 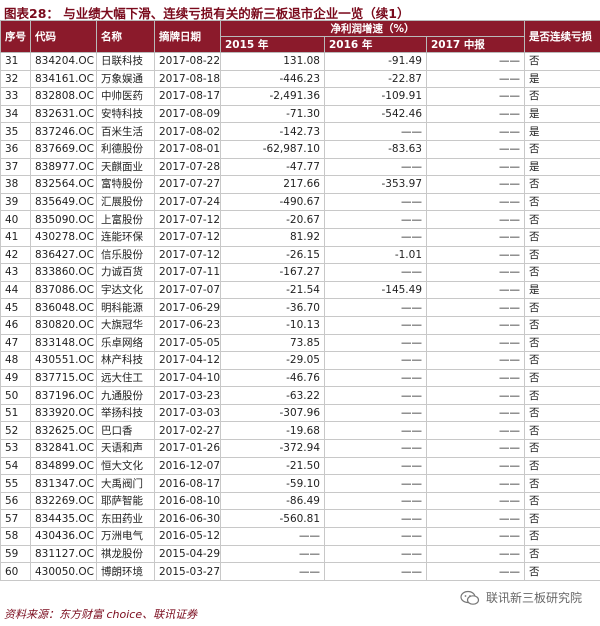 I want to click on cell-date: 2017-07-27, so click(x=187, y=184).